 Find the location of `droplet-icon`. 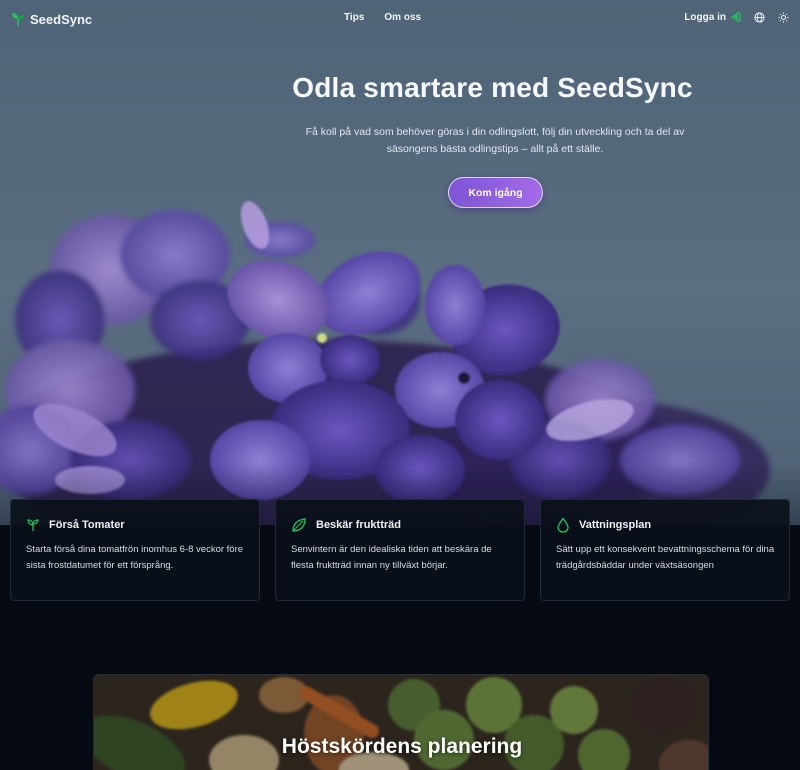

droplet-icon is located at coordinates (563, 525).